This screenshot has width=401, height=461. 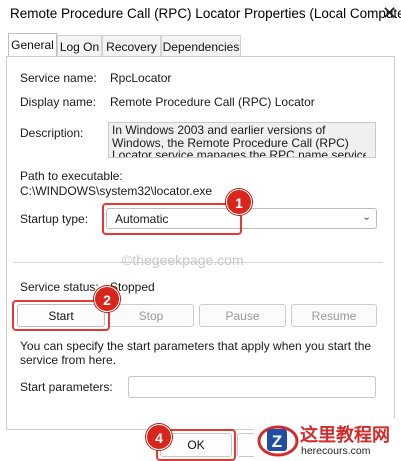 I want to click on highlight-startup-type, so click(x=172, y=219).